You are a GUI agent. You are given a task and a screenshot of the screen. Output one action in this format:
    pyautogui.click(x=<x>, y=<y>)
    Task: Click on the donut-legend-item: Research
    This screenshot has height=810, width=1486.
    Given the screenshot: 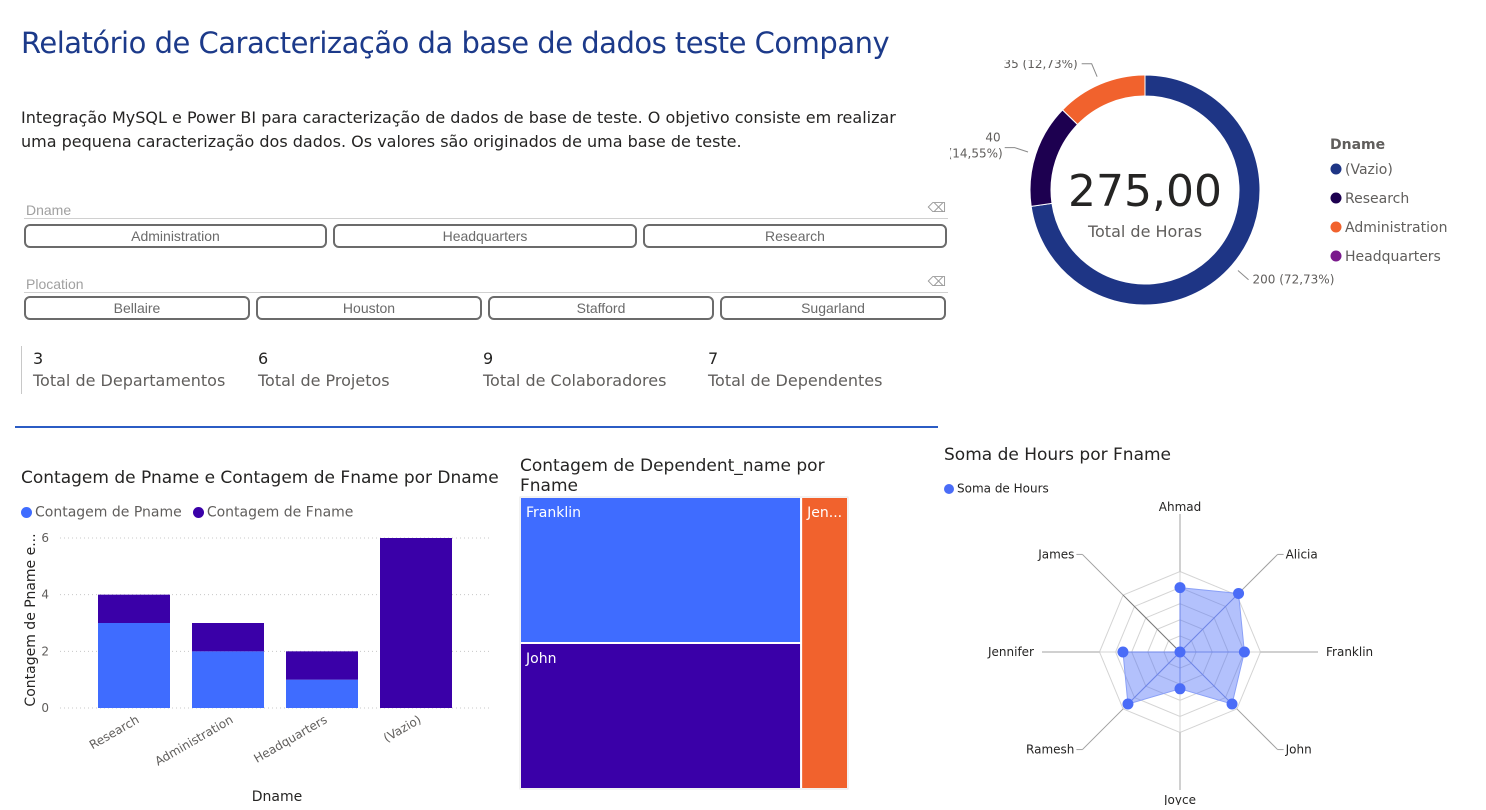 What is the action you would take?
    pyautogui.click(x=1377, y=199)
    